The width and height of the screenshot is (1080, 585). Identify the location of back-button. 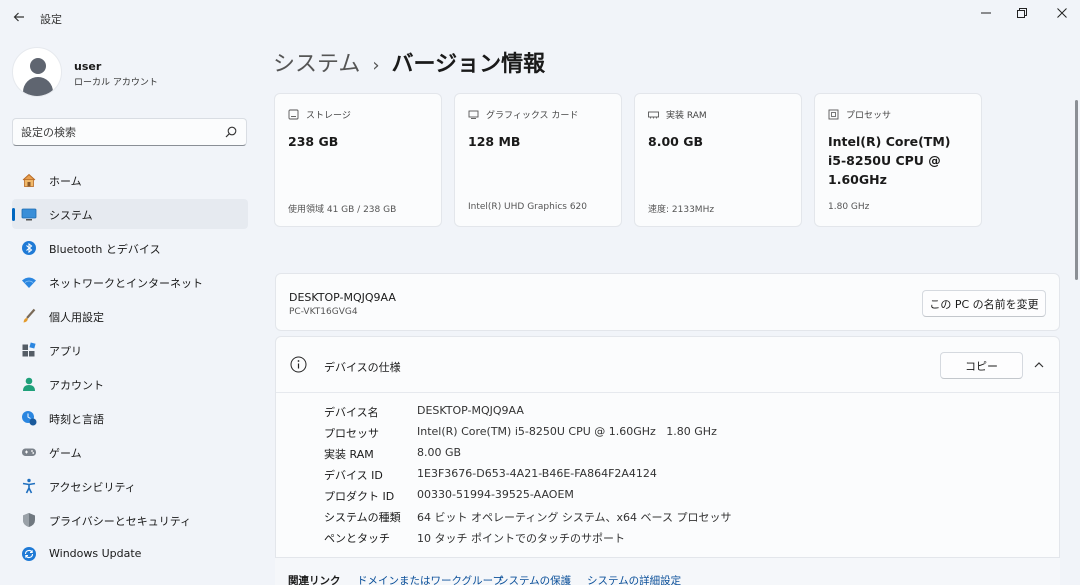
(19, 17).